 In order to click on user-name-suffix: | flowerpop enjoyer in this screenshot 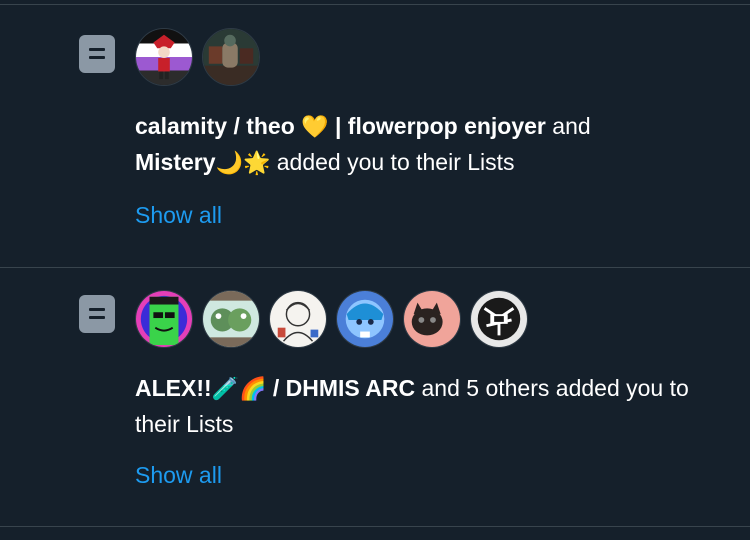, I will do `click(437, 126)`.